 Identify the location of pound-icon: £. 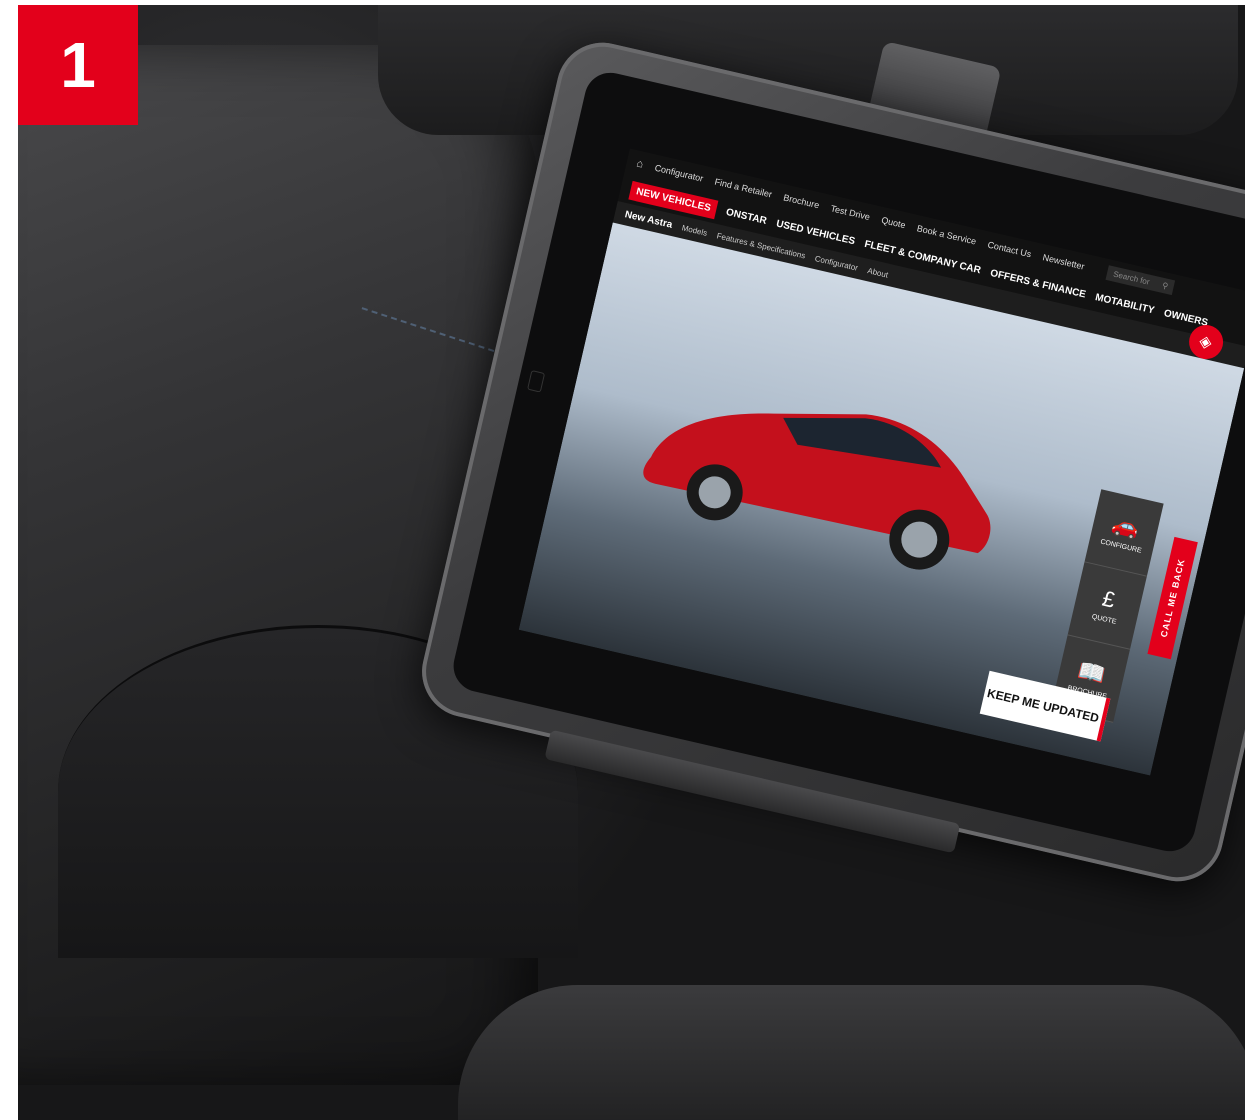
(1109, 599).